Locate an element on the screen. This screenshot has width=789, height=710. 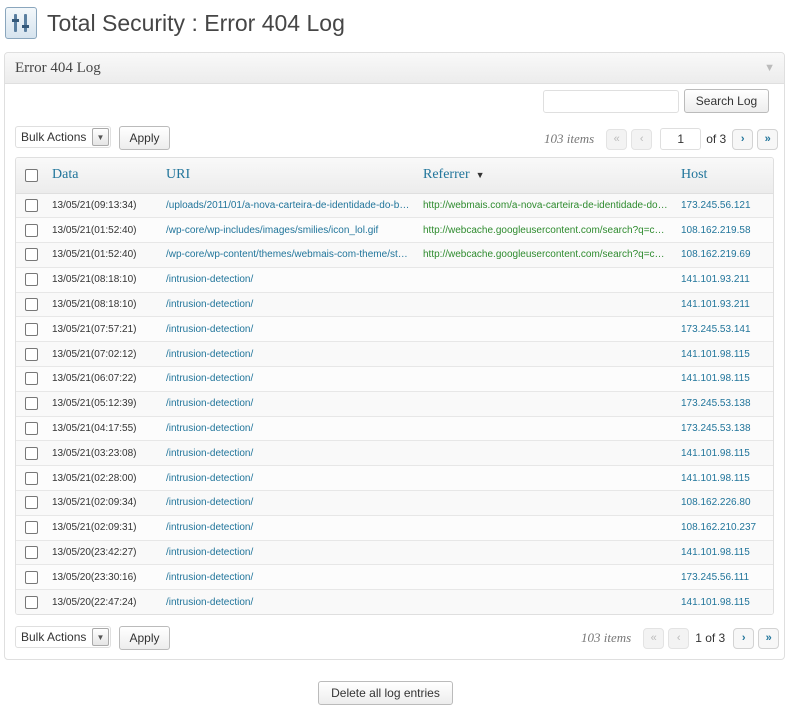
box-title: Error 404 Log is located at coordinates (58, 68).